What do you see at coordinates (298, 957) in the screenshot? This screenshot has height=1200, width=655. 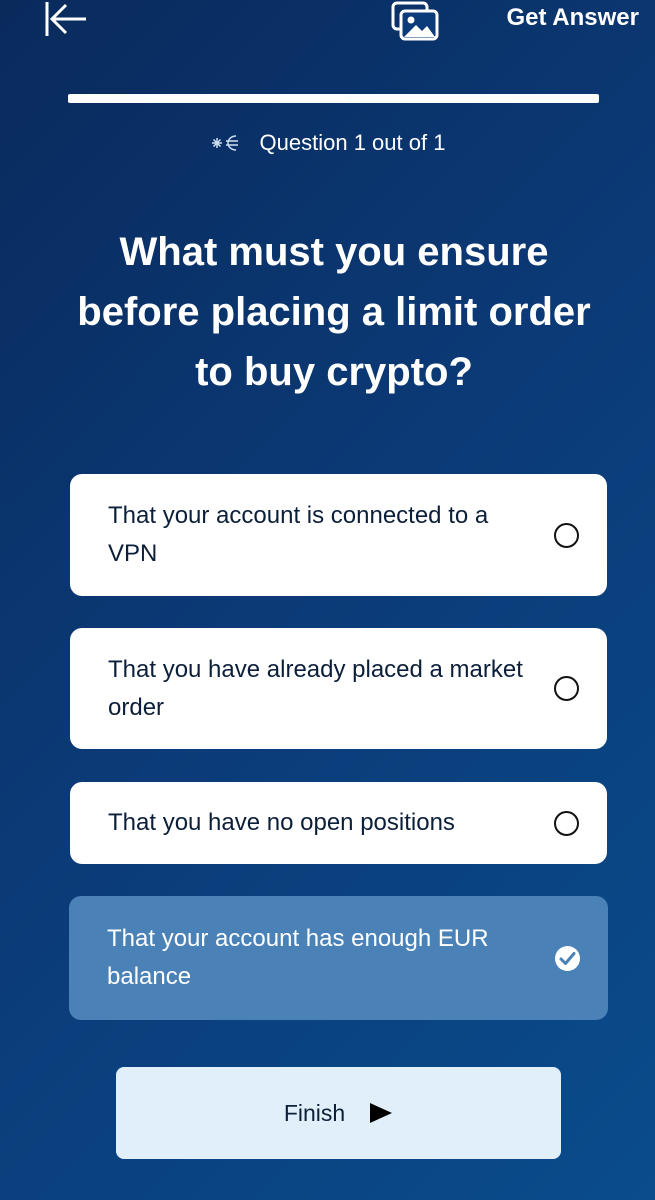 I see `option-label: That your account has enough EUR balance` at bounding box center [298, 957].